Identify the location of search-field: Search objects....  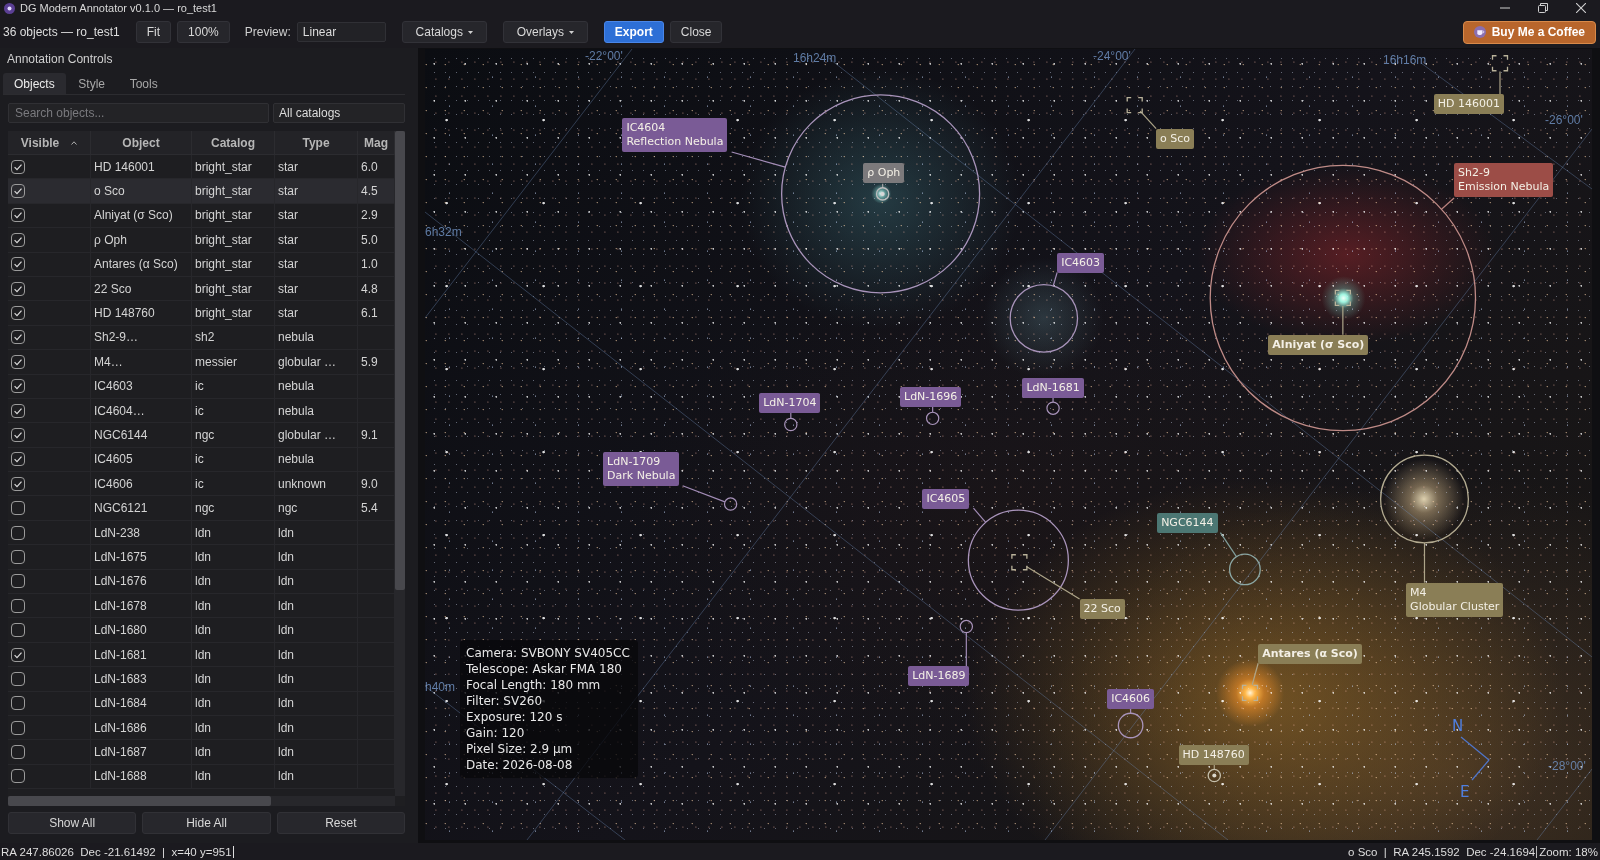
(138, 113).